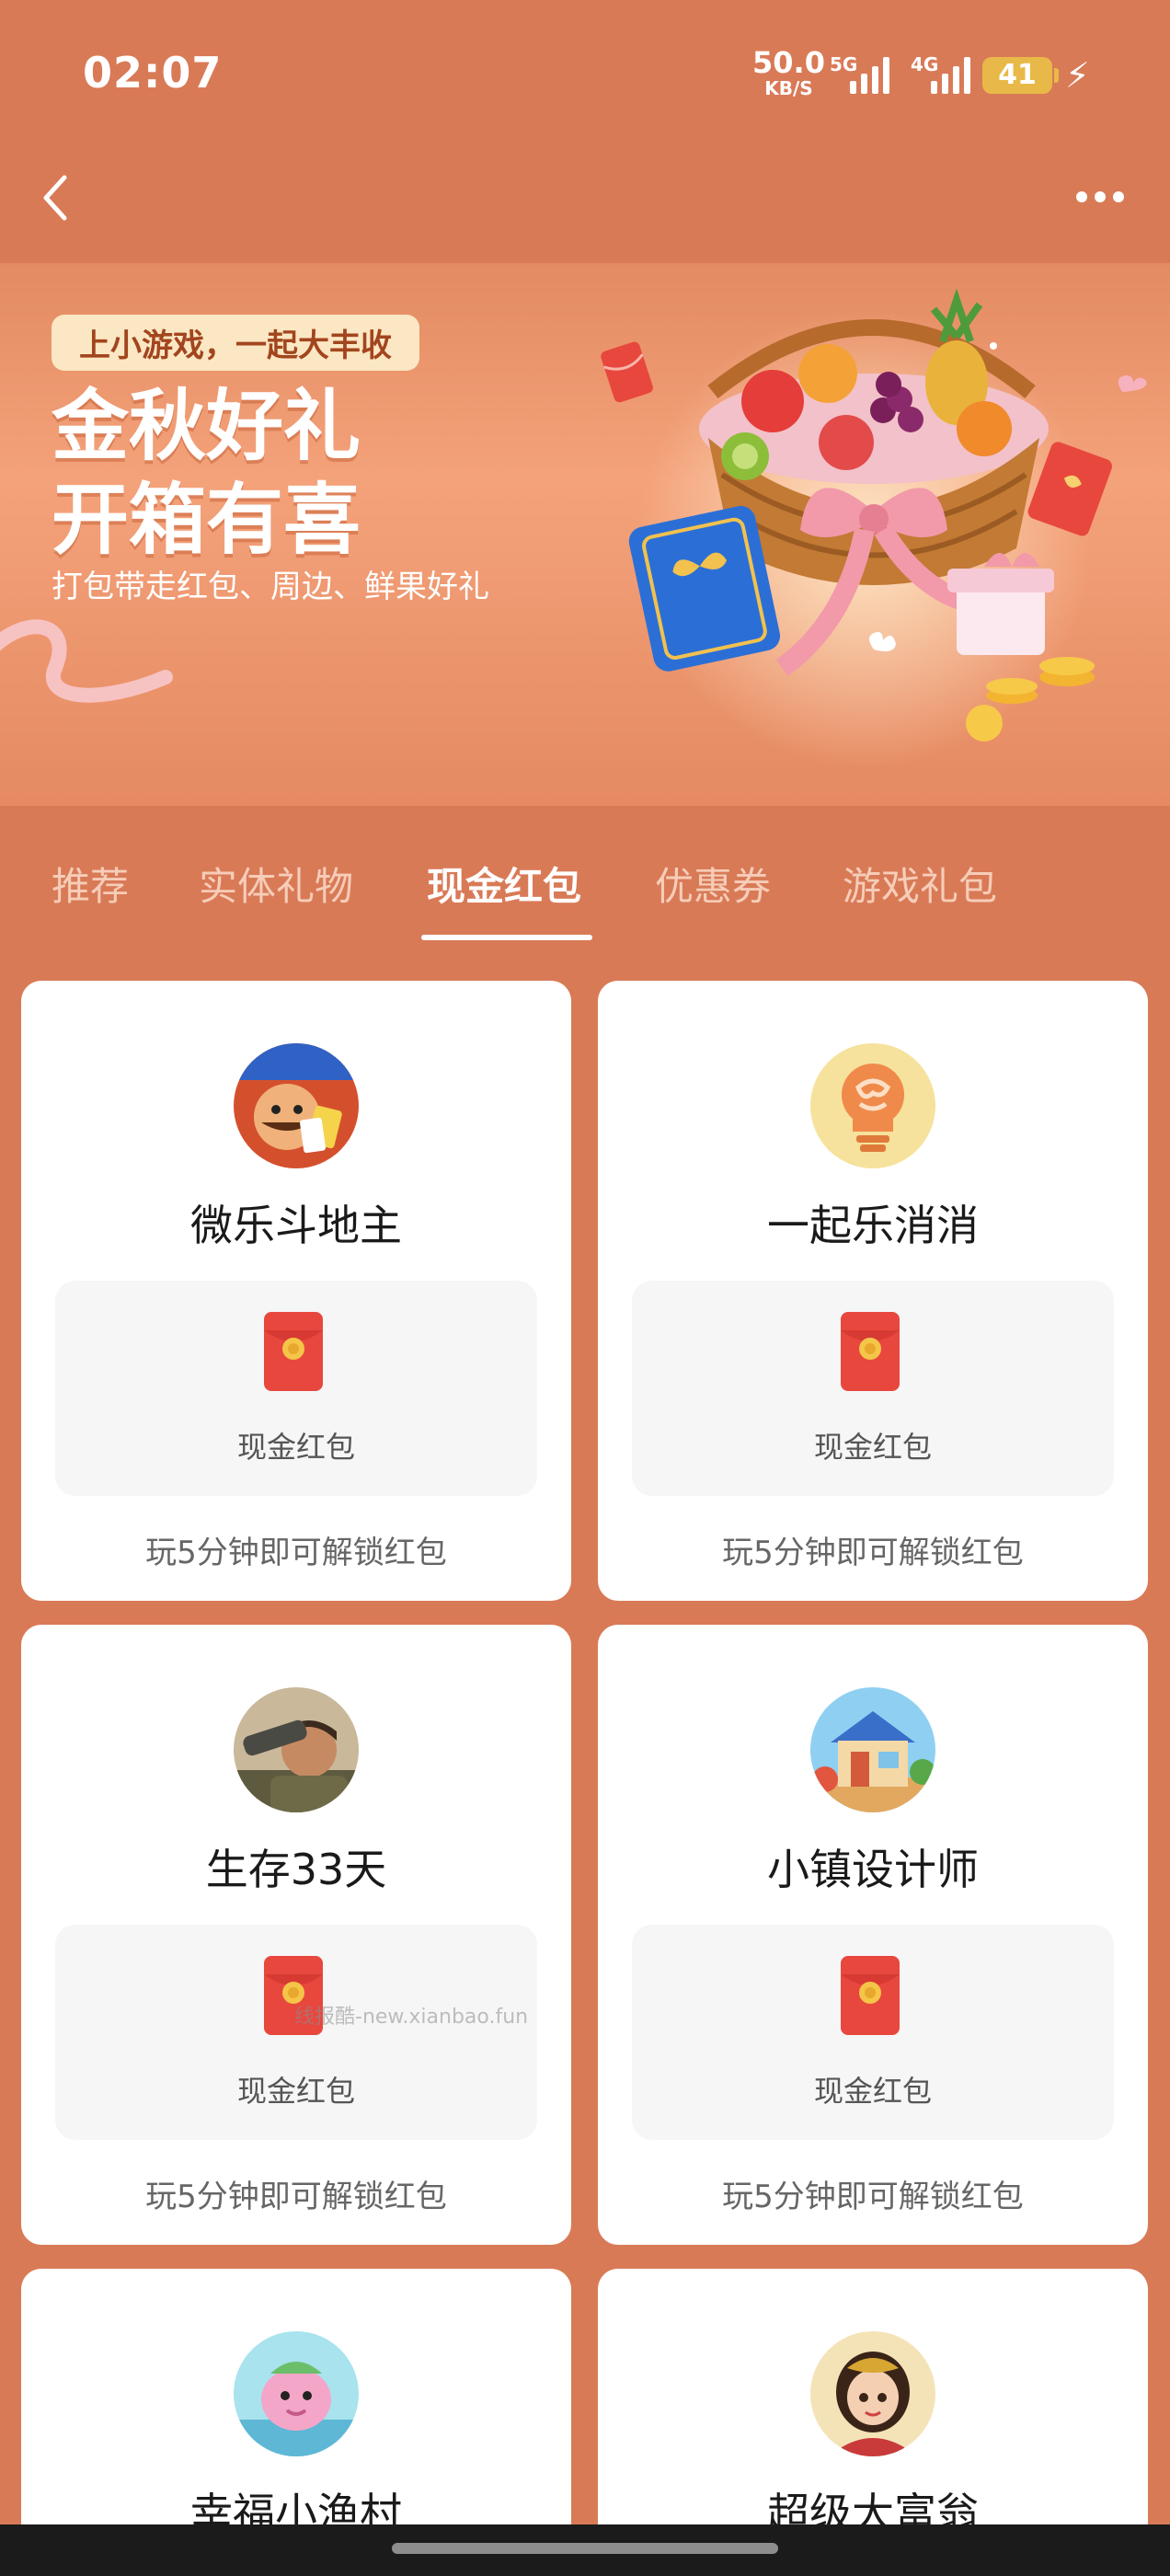 This screenshot has height=2576, width=1170. What do you see at coordinates (920, 884) in the screenshot?
I see `tab-game-gift-packs: 游戏礼包` at bounding box center [920, 884].